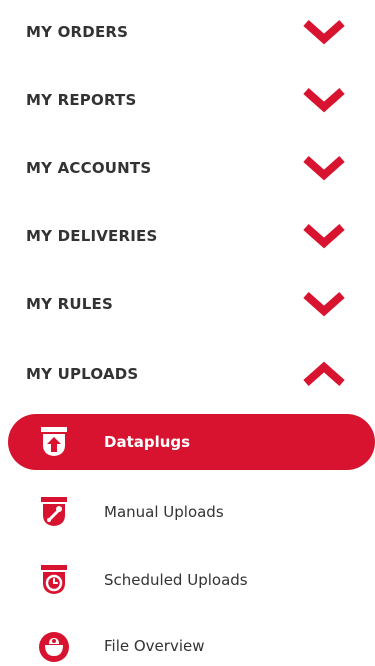  What do you see at coordinates (187, 168) in the screenshot?
I see `nav-section-my-accounts: MY ACCOUNTS` at bounding box center [187, 168].